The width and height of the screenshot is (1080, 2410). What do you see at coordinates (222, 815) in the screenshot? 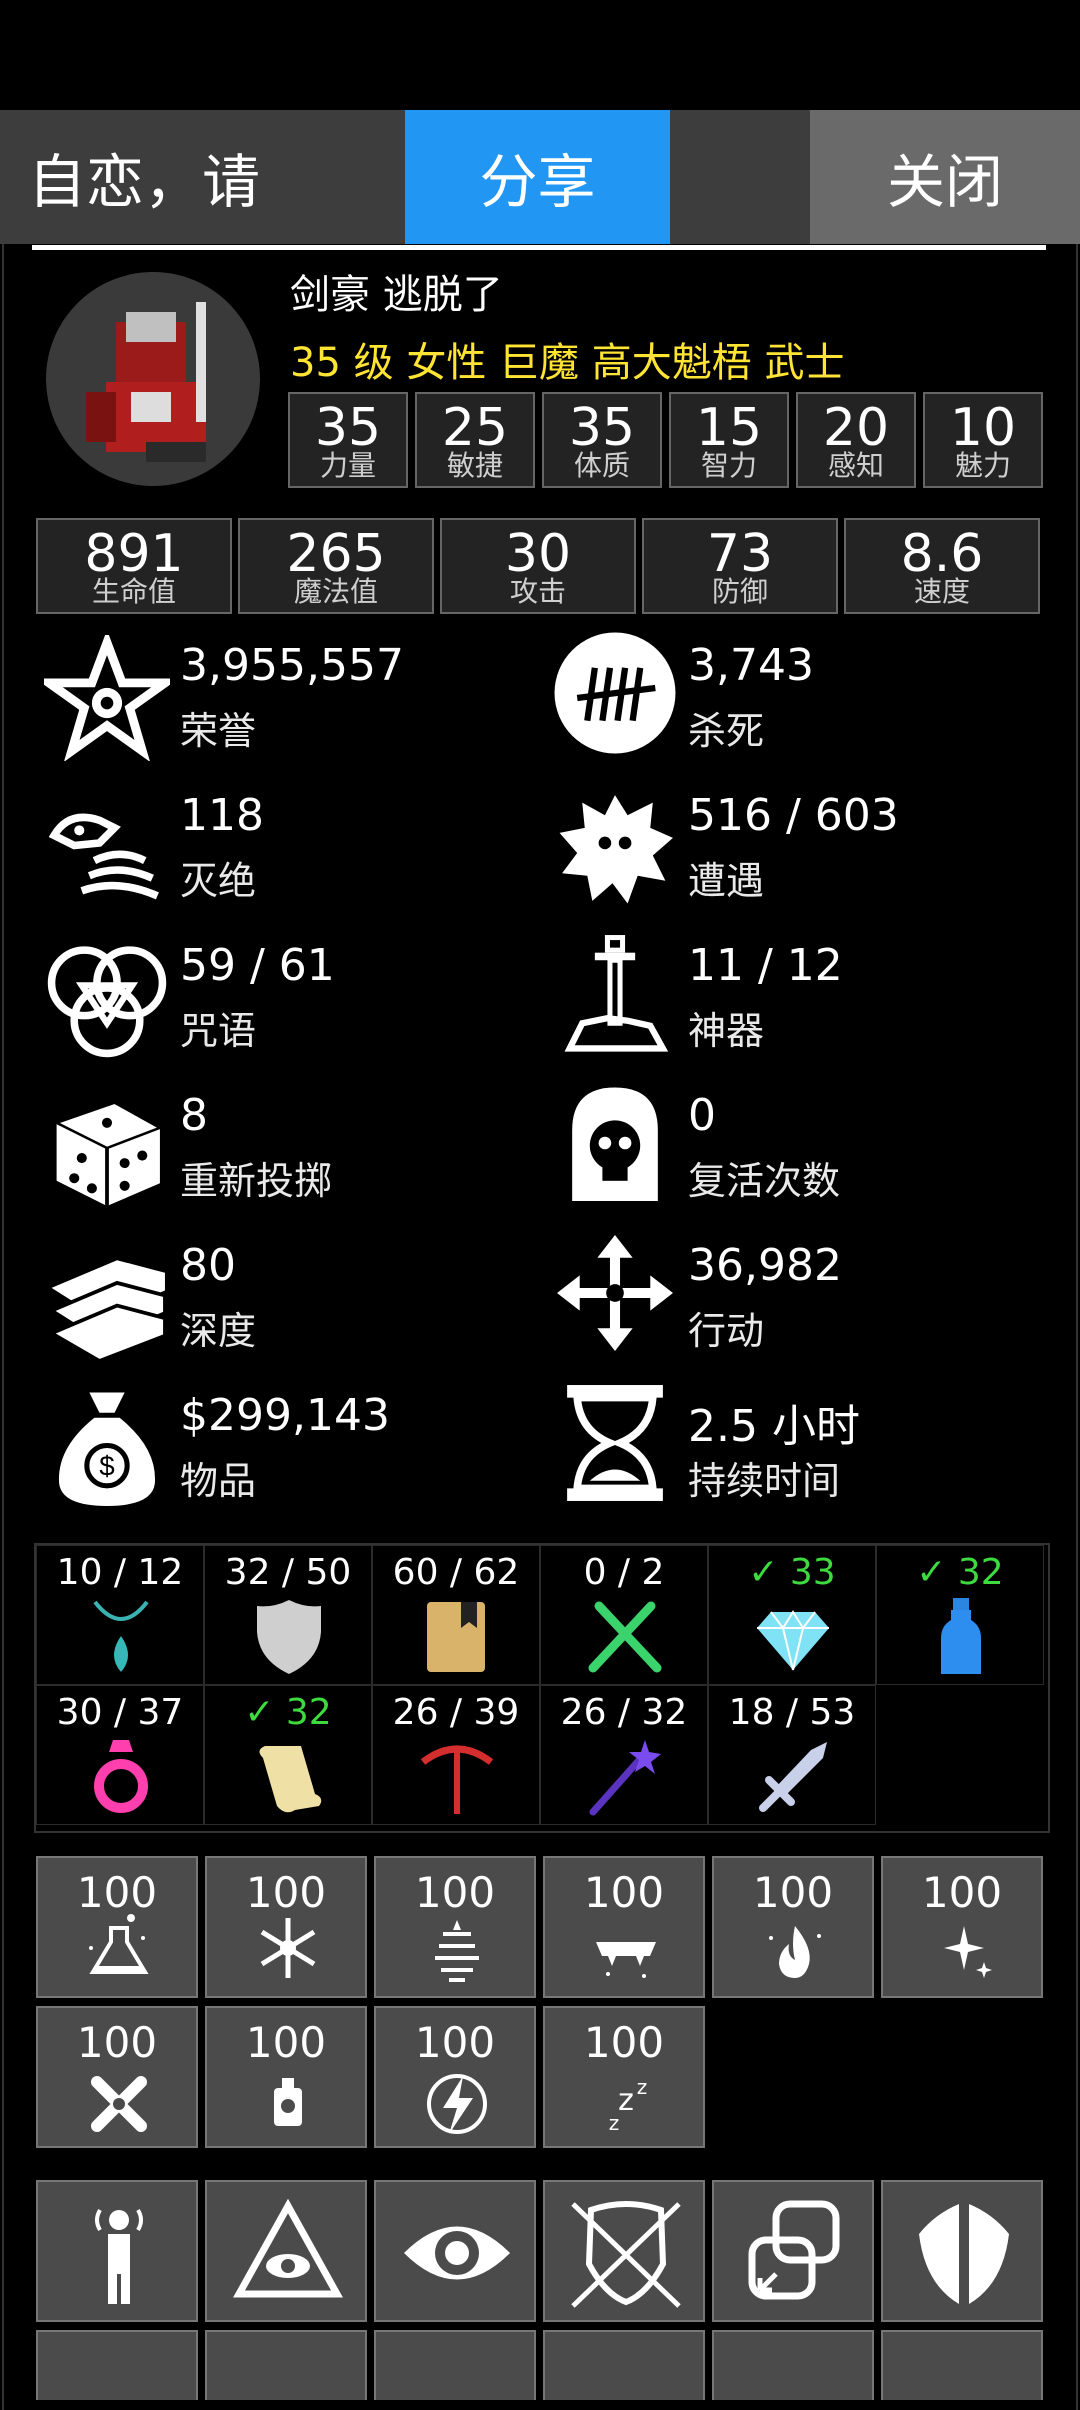
I see `extinct-value: 118` at bounding box center [222, 815].